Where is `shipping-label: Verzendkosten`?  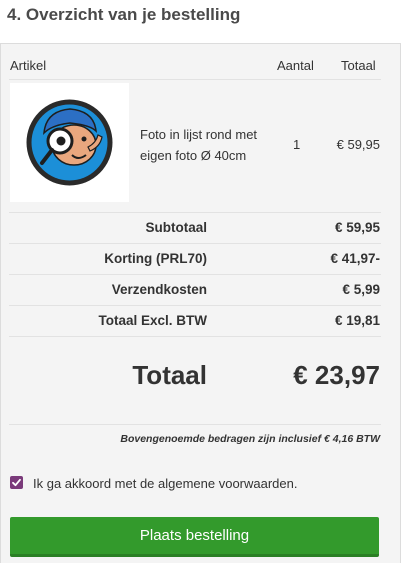
shipping-label: Verzendkosten is located at coordinates (159, 289).